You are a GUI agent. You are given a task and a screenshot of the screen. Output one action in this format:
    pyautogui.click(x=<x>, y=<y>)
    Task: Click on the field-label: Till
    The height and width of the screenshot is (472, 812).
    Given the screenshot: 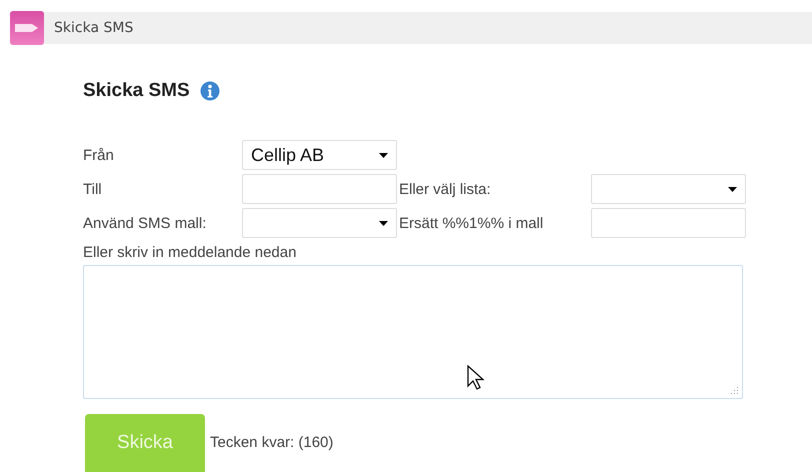 What is the action you would take?
    pyautogui.click(x=93, y=189)
    